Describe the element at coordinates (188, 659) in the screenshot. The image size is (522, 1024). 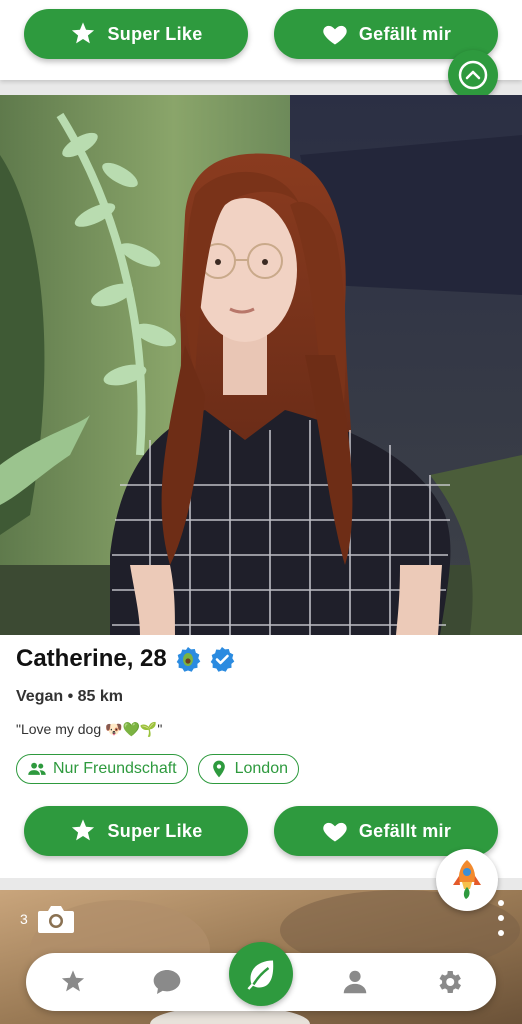
I see `avocado-badge-icon` at that location.